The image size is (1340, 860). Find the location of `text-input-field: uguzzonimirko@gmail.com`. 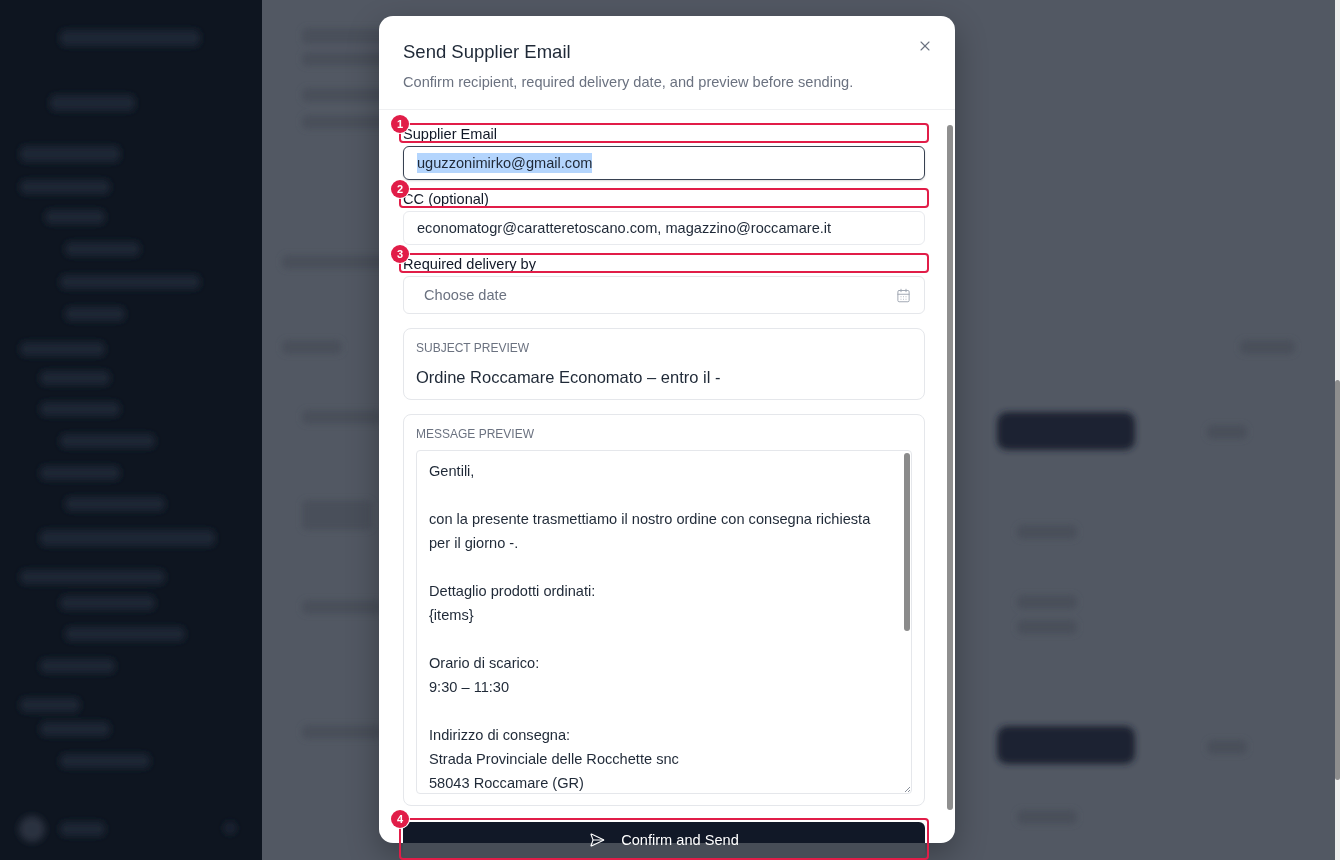

text-input-field: uguzzonimirko@gmail.com is located at coordinates (664, 163).